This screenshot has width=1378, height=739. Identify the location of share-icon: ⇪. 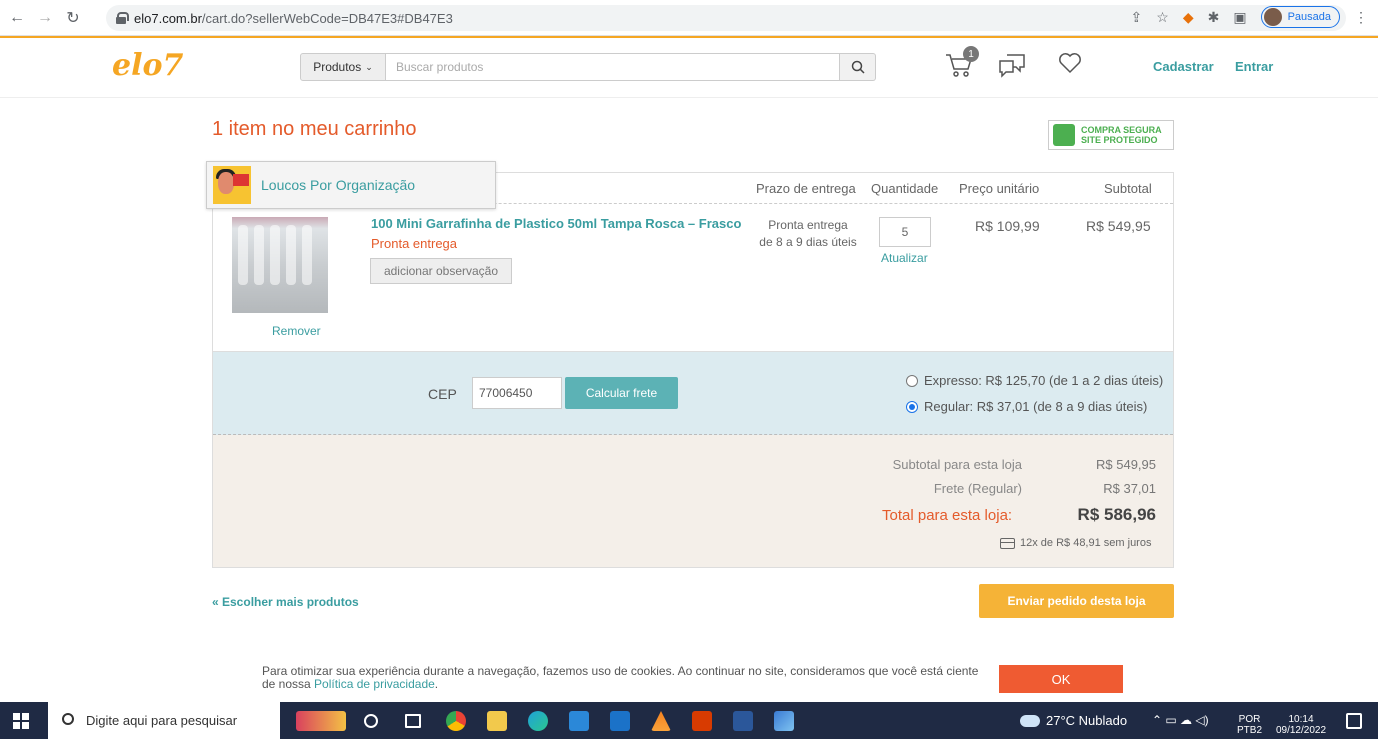
(1137, 17).